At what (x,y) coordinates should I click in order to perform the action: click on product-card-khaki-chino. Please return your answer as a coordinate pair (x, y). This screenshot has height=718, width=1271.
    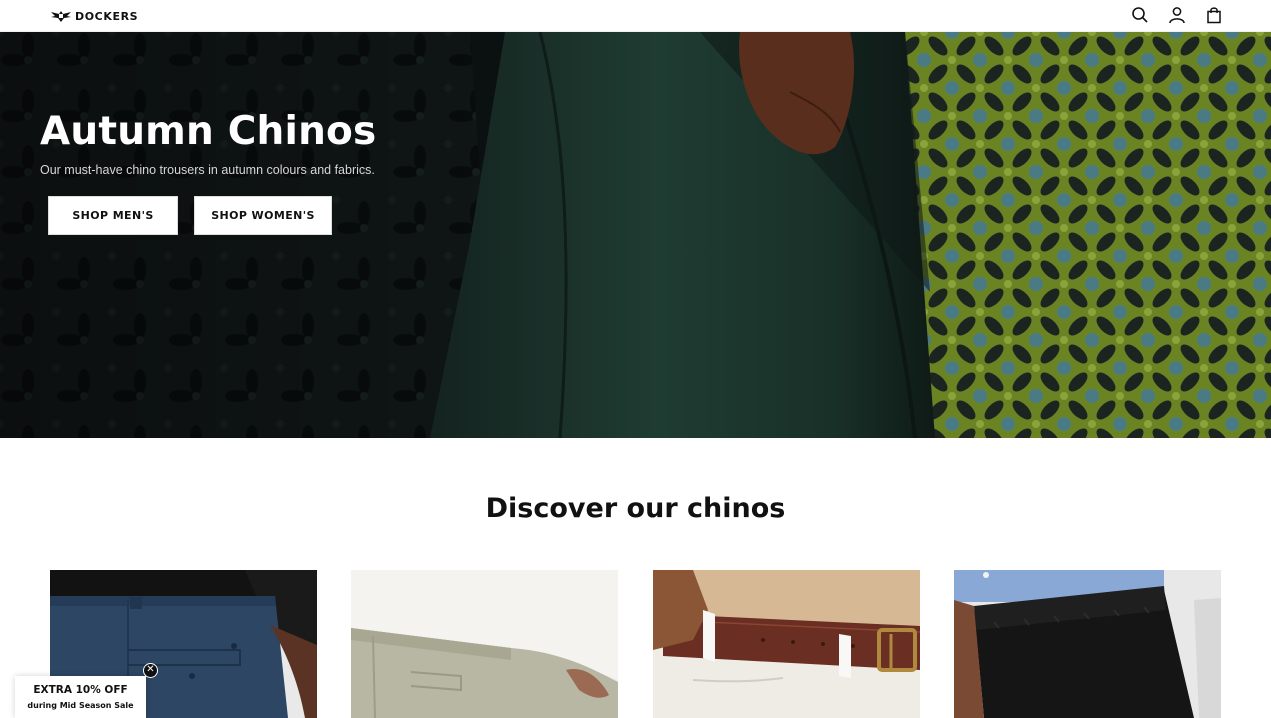
    Looking at the image, I should click on (484, 644).